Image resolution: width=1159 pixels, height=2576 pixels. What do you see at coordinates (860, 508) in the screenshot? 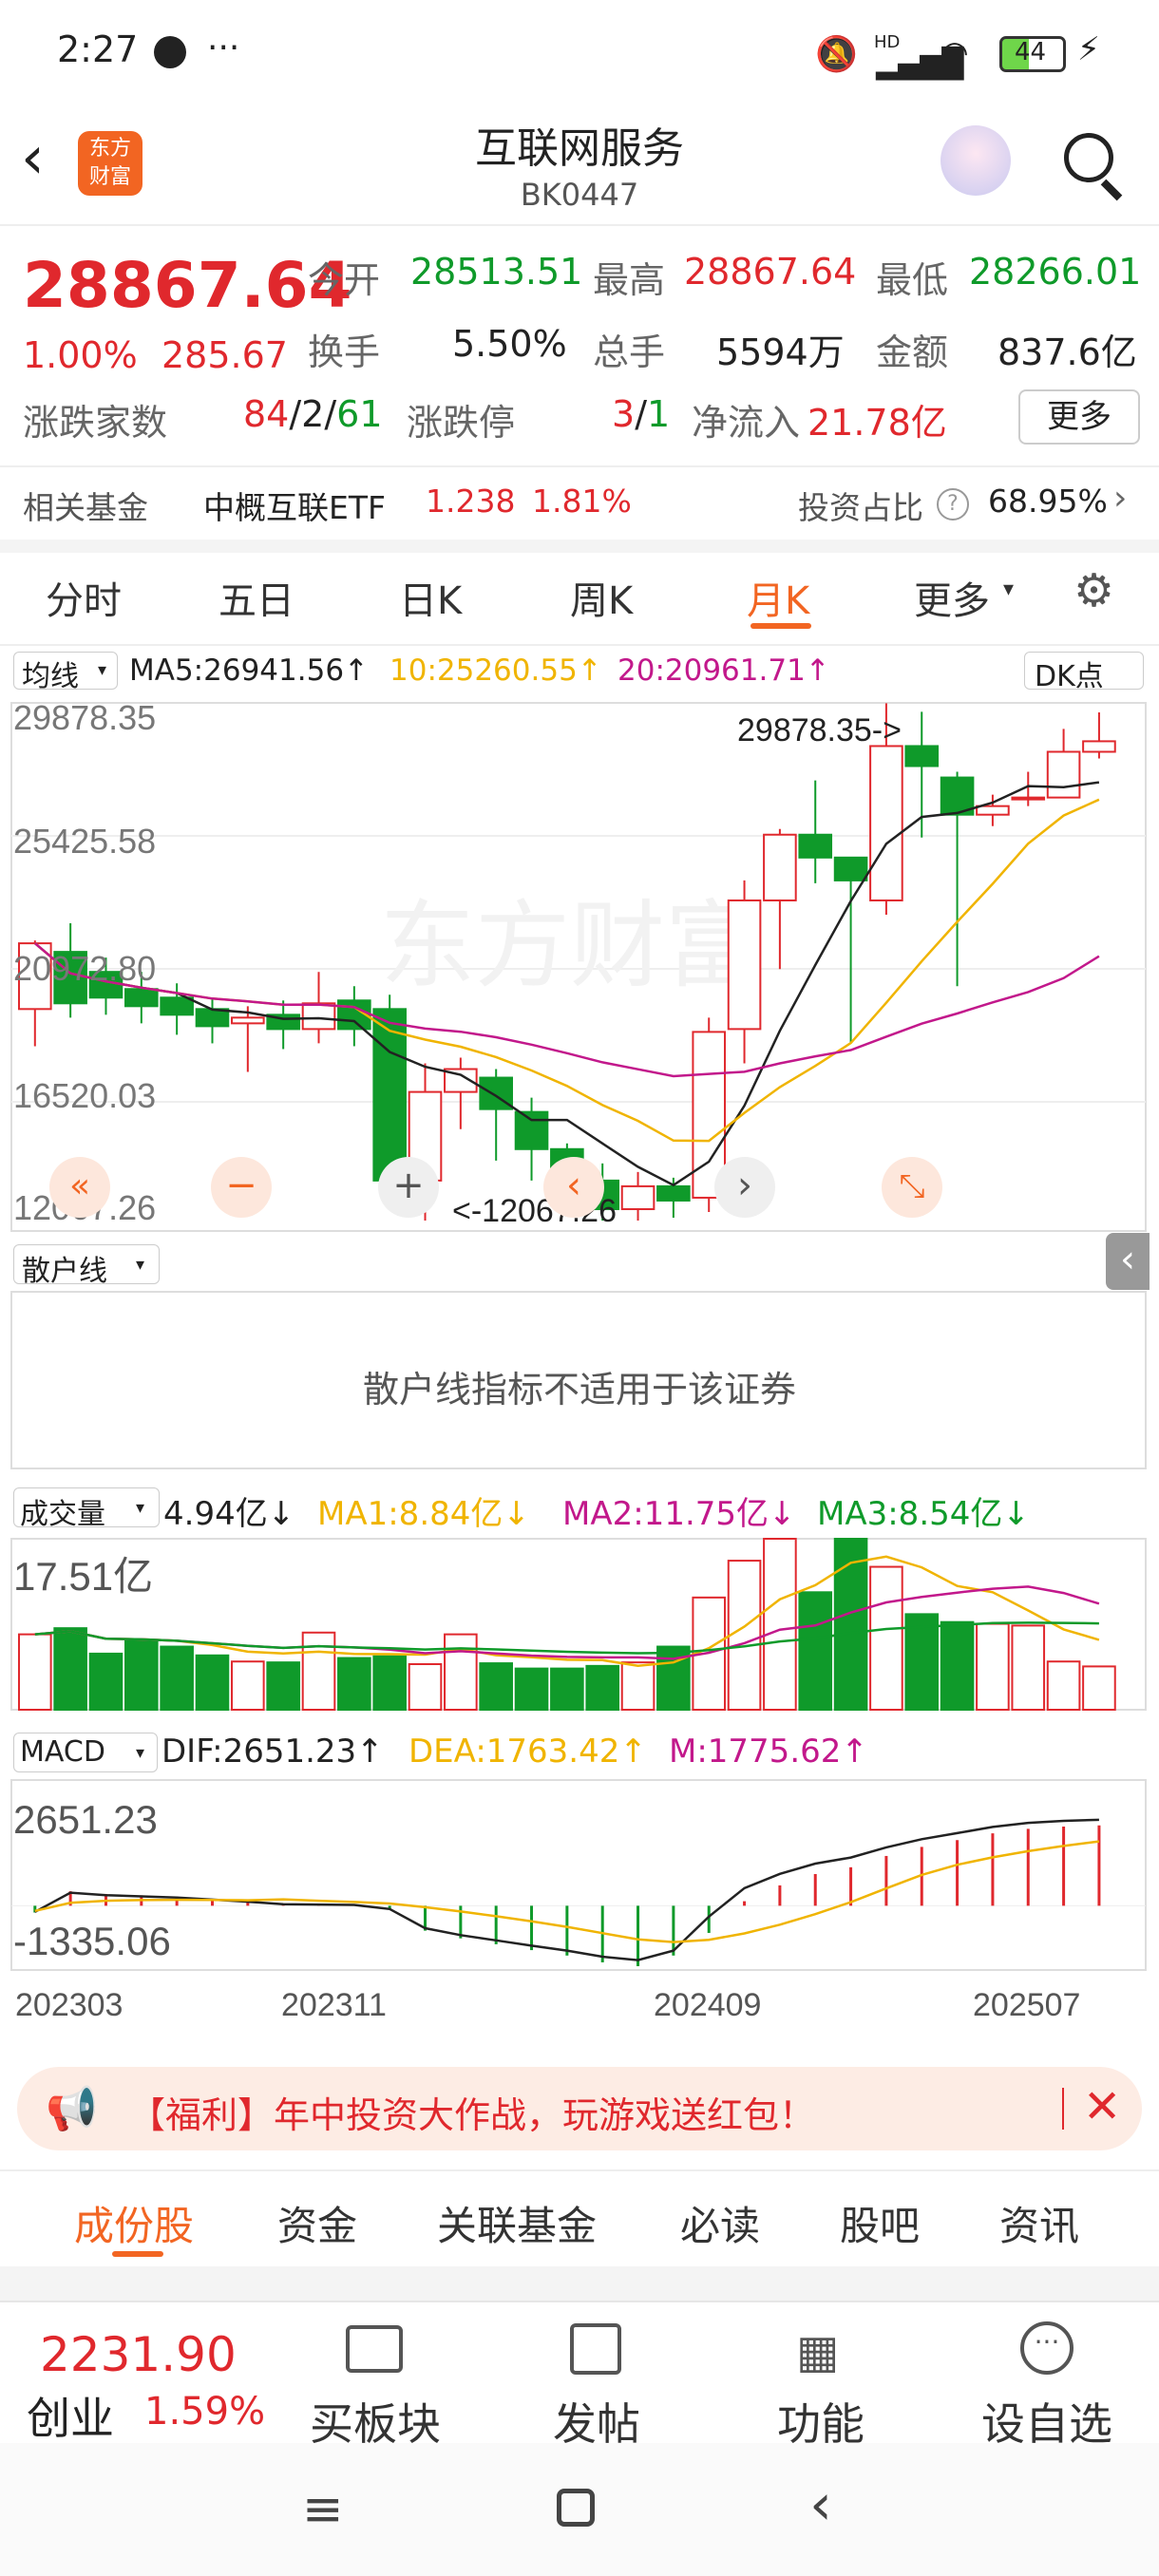
I see `fund-ratio-label: 投资占比` at bounding box center [860, 508].